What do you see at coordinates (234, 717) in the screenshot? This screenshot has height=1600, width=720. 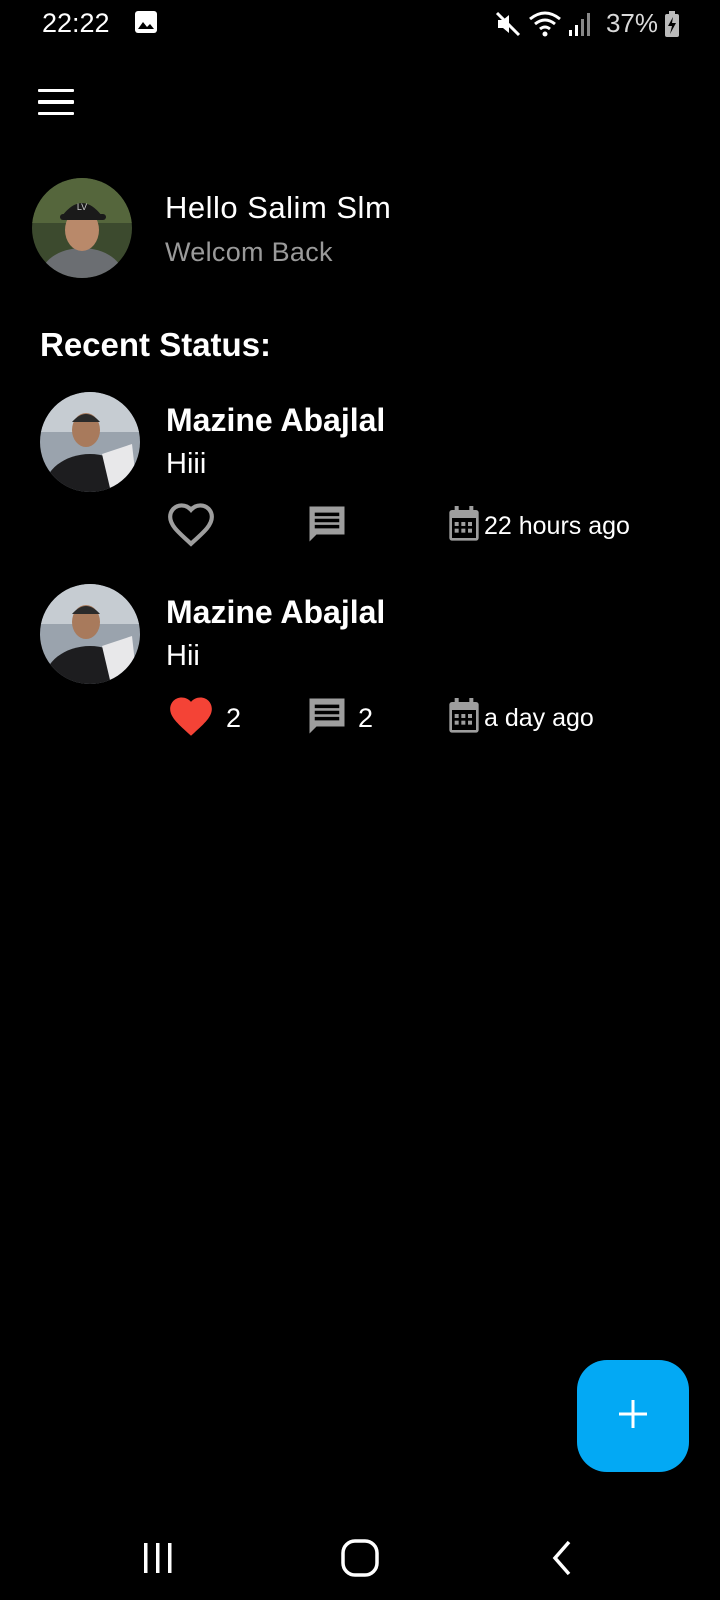 I see `like-count: 2` at bounding box center [234, 717].